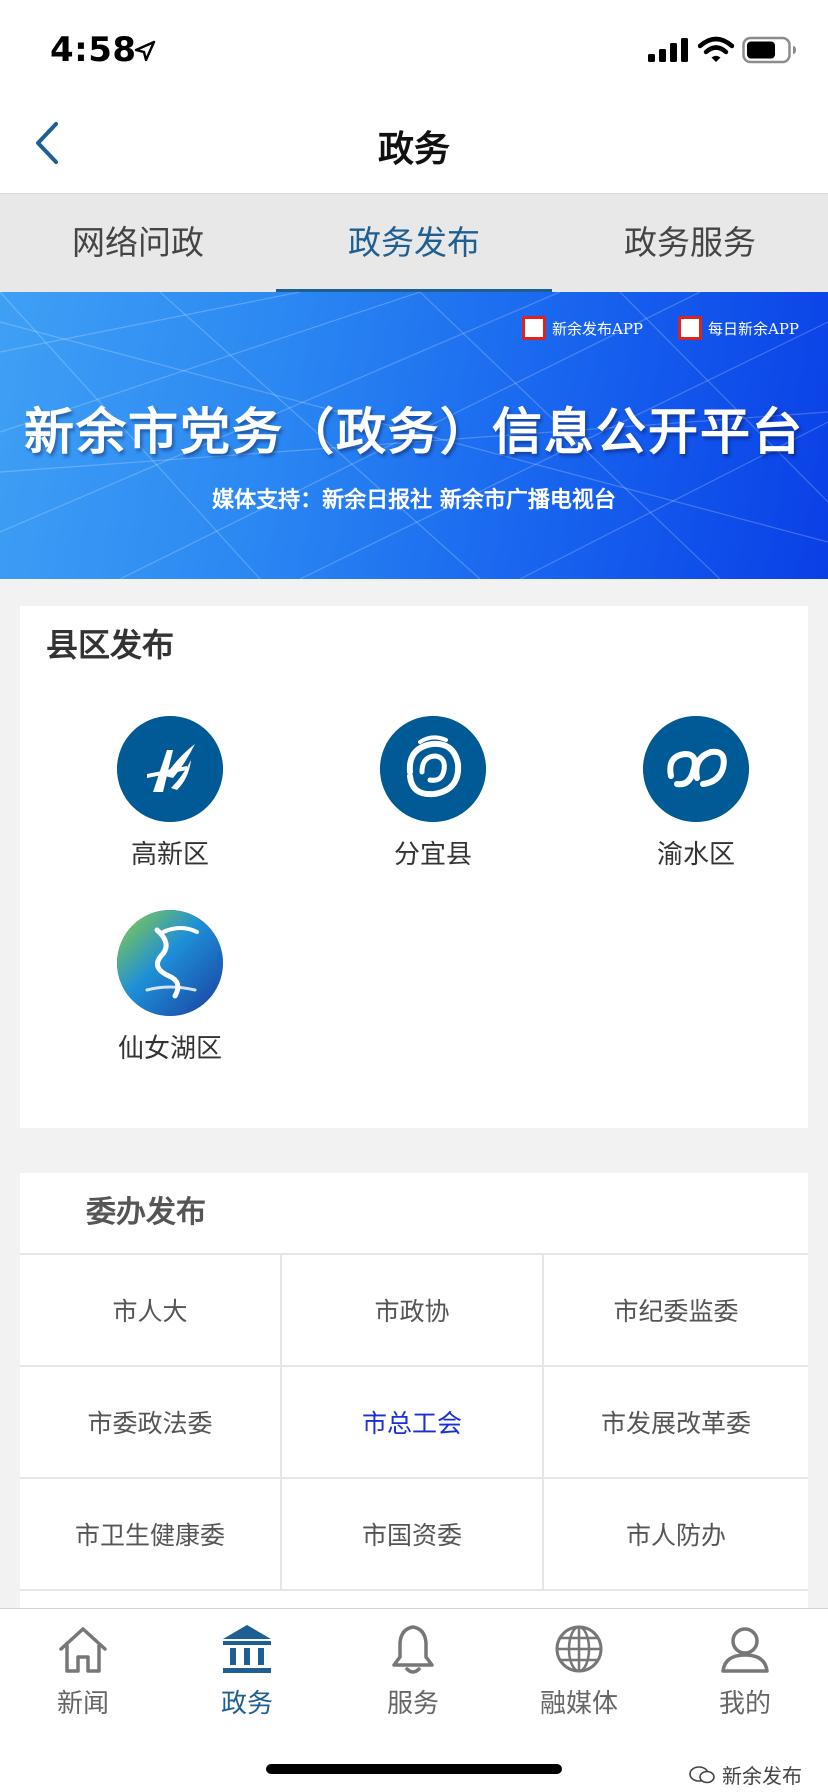 The height and width of the screenshot is (1792, 828). What do you see at coordinates (702, 1774) in the screenshot?
I see `wechat-icon` at bounding box center [702, 1774].